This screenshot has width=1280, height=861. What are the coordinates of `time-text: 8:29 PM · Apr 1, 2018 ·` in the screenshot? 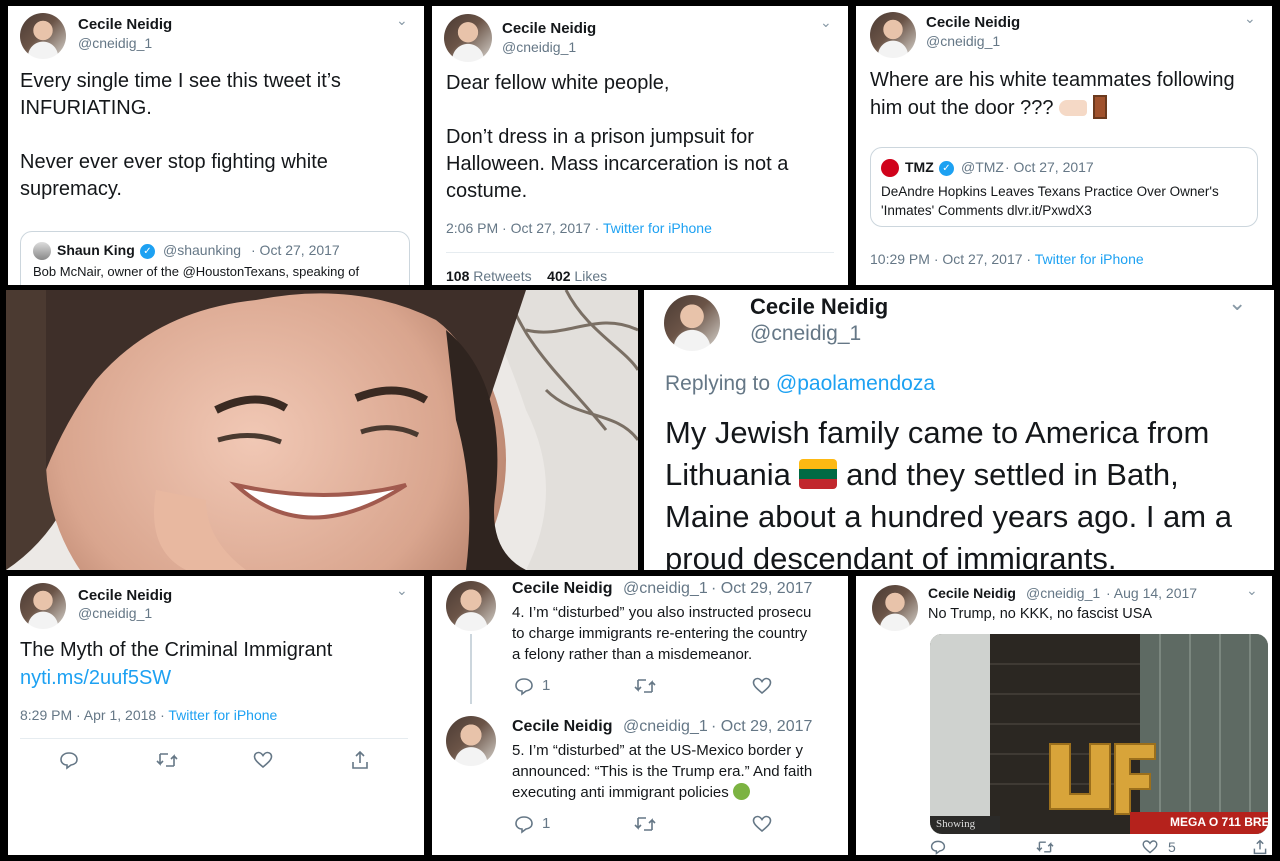 It's located at (94, 715).